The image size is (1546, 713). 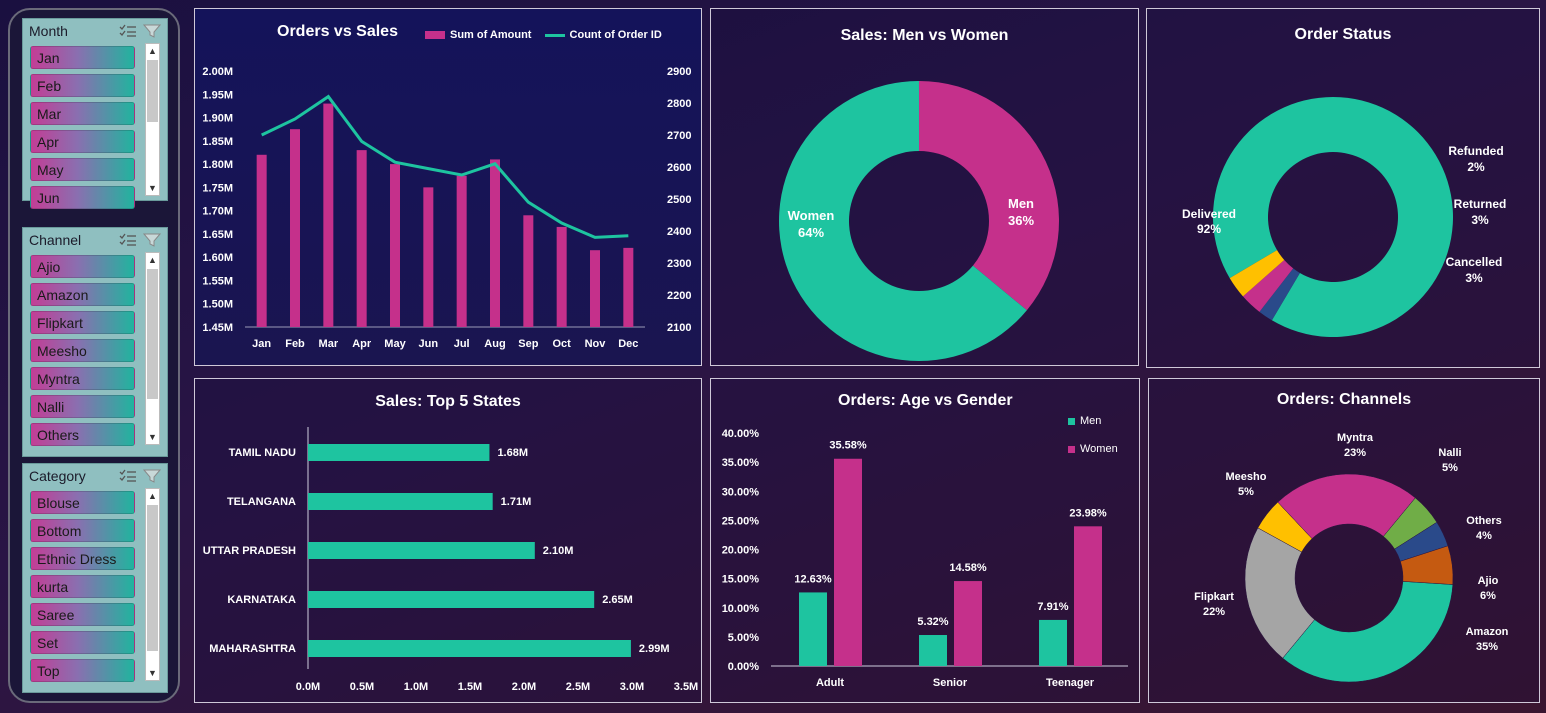 I want to click on y-axis-tick: 5.00%, so click(x=743, y=638).